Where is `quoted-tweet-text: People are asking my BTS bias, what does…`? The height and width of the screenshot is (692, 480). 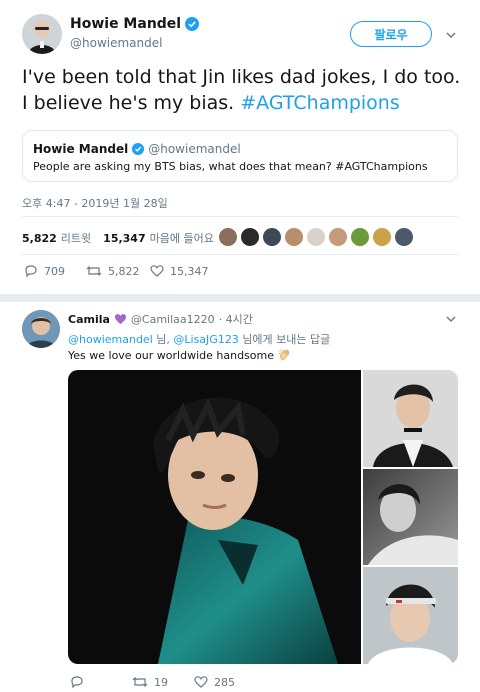 quoted-tweet-text: People are asking my BTS bias, what does… is located at coordinates (230, 166).